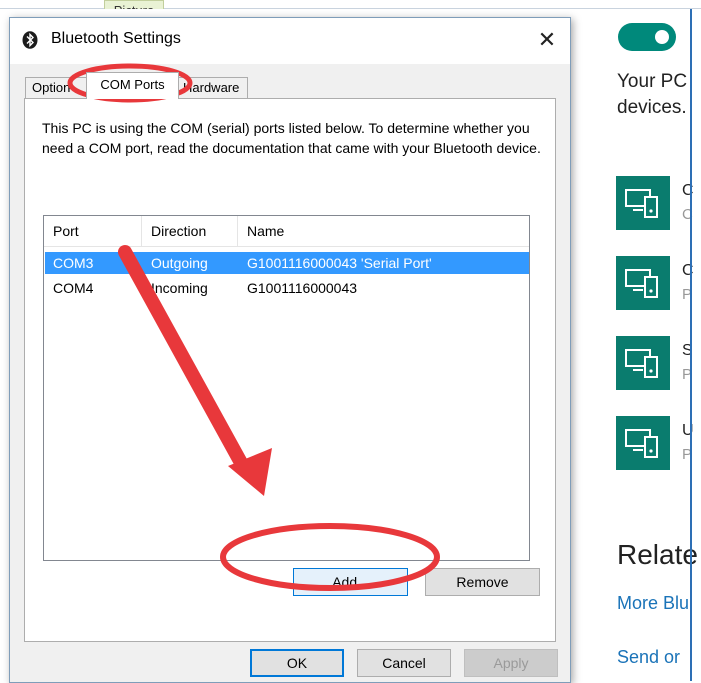 The height and width of the screenshot is (683, 701). What do you see at coordinates (659, 603) in the screenshot?
I see `more-bluetooth-options-link: More Blu` at bounding box center [659, 603].